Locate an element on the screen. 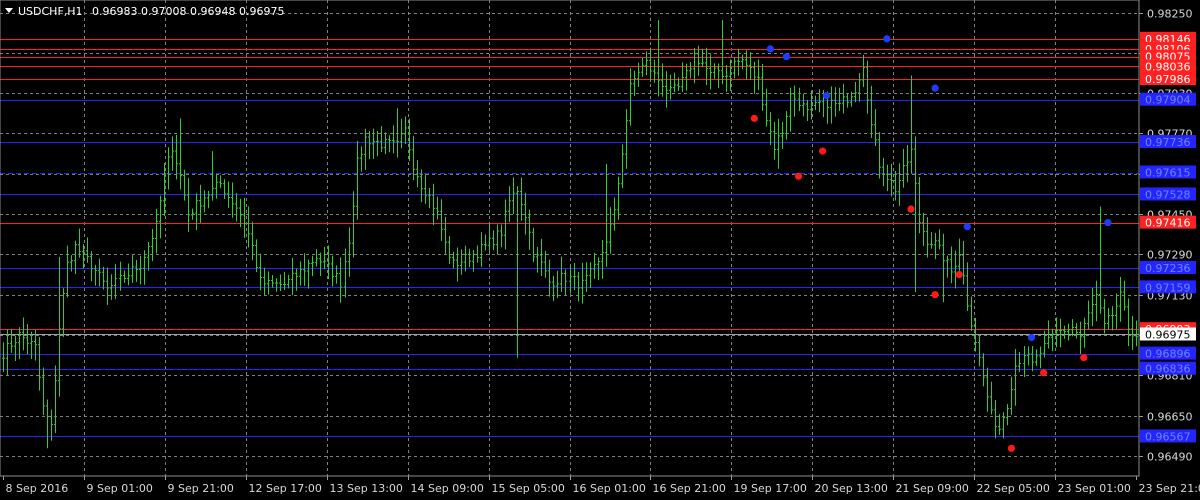 The width and height of the screenshot is (1200, 500). level-label-text: 0.98036 is located at coordinates (1168, 66).